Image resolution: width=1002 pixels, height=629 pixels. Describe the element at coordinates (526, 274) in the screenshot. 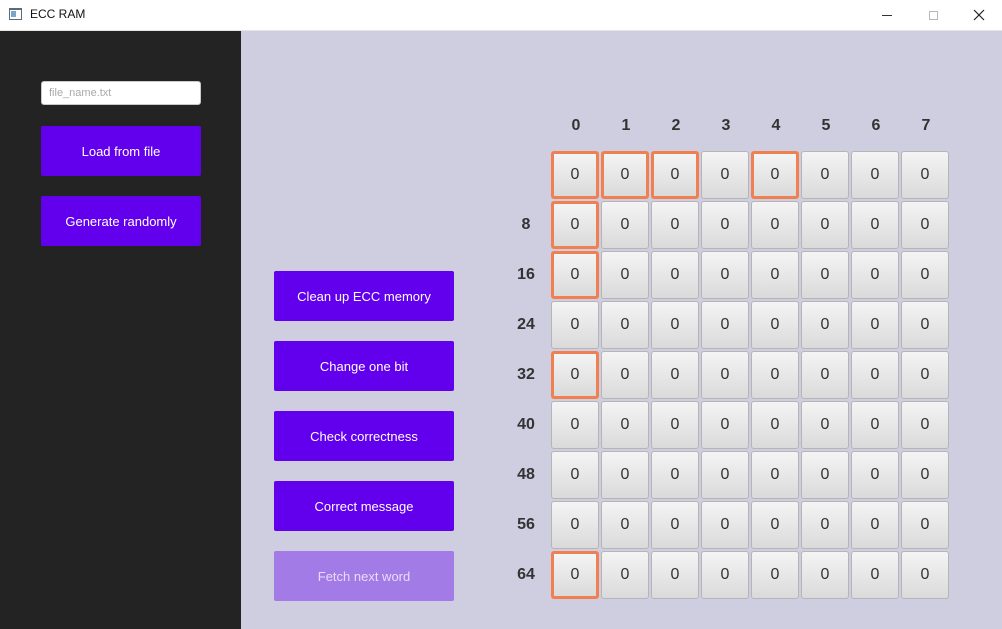

I see `row-header: 16` at that location.